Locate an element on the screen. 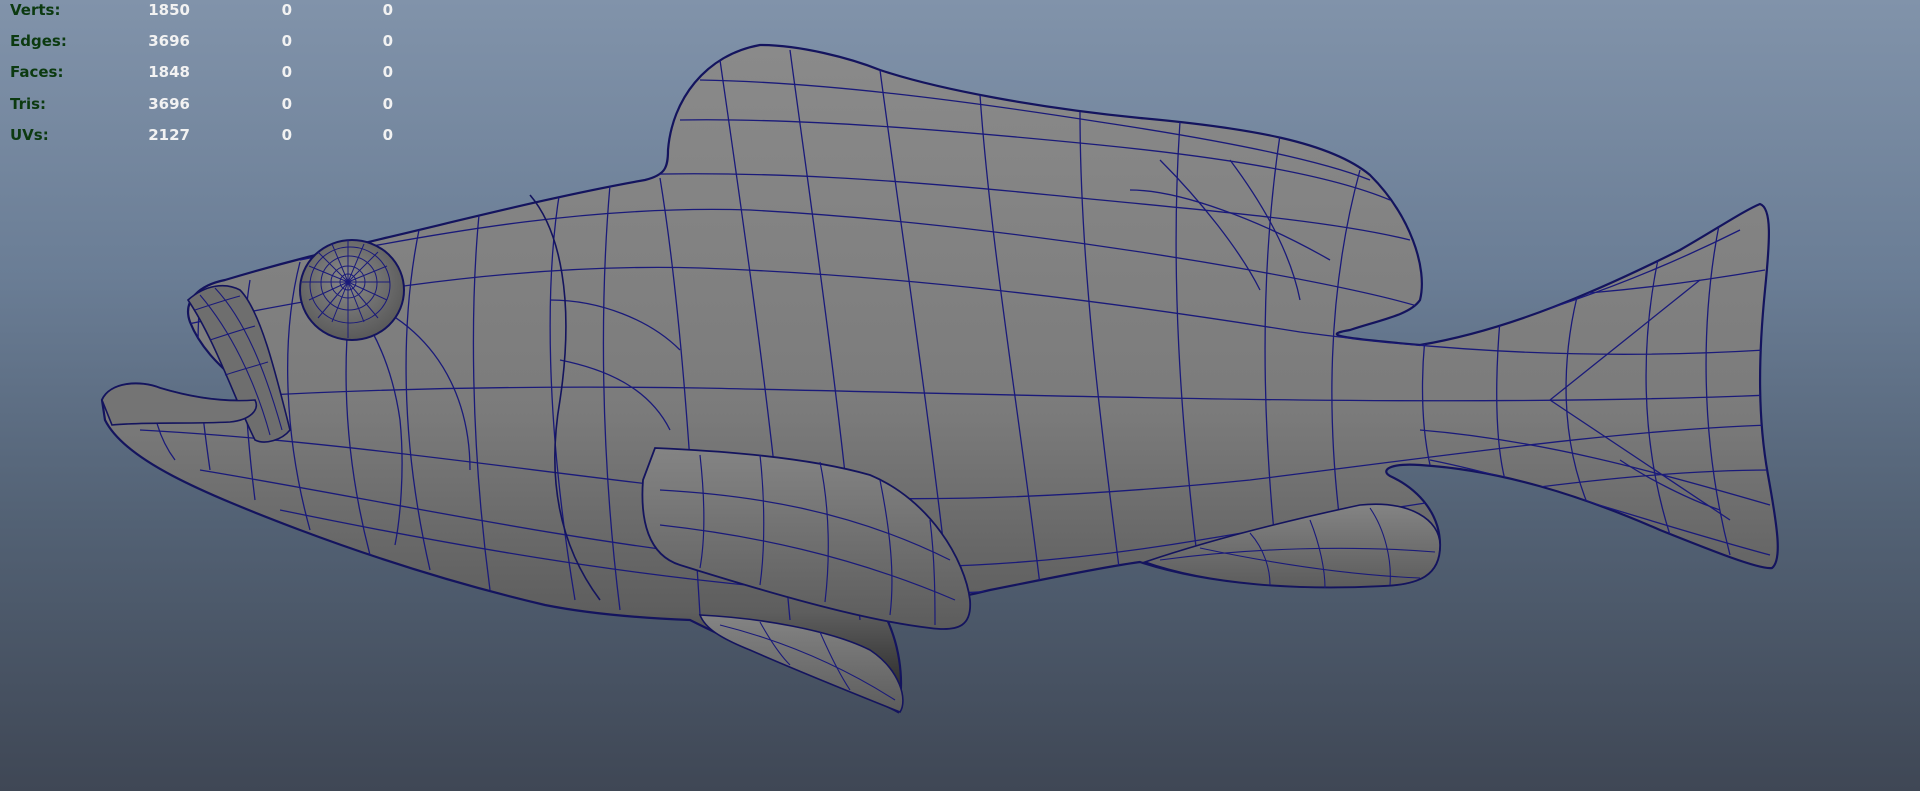  hud-row-edges: Edges: 3696 0 0 is located at coordinates (200, 46).